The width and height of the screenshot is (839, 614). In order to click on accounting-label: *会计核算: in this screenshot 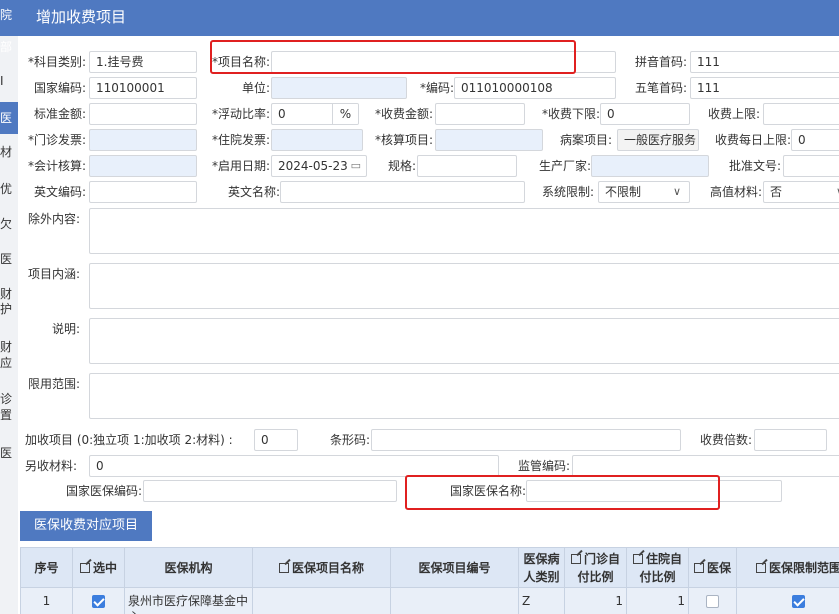, I will do `click(56, 166)`.